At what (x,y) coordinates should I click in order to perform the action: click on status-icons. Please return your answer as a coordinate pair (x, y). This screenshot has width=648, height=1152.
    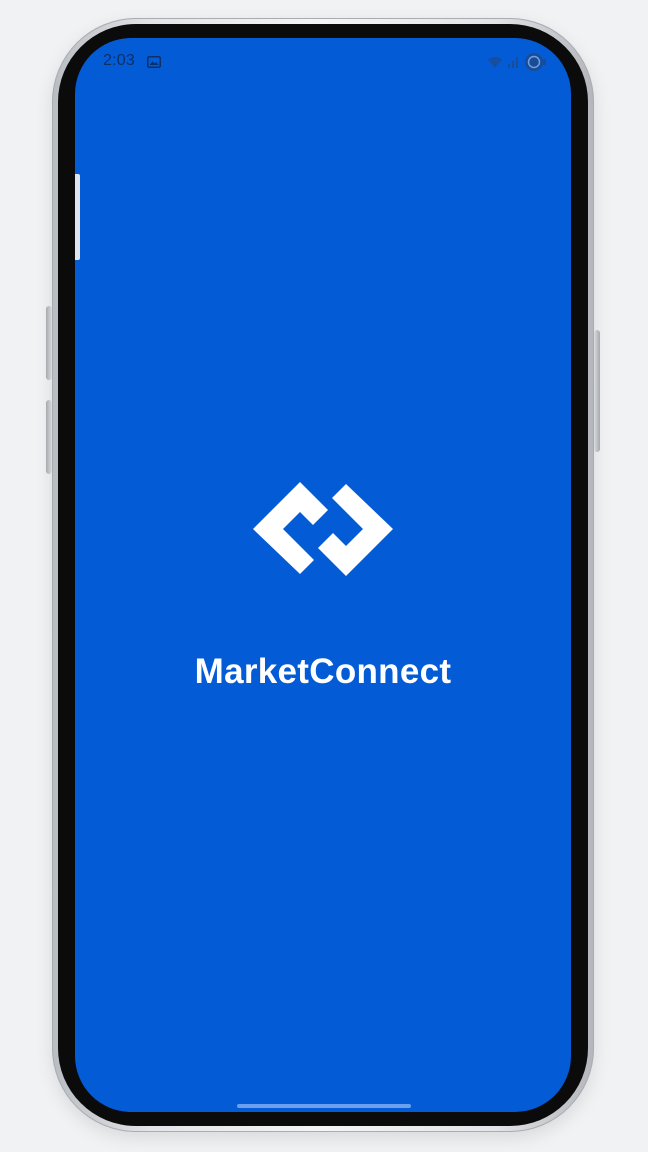
    Looking at the image, I should click on (517, 62).